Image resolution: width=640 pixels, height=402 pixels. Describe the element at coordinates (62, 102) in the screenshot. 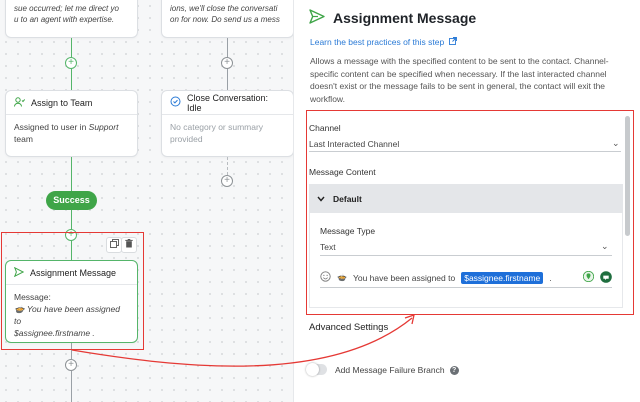

I see `node-title: Assign to Team` at that location.